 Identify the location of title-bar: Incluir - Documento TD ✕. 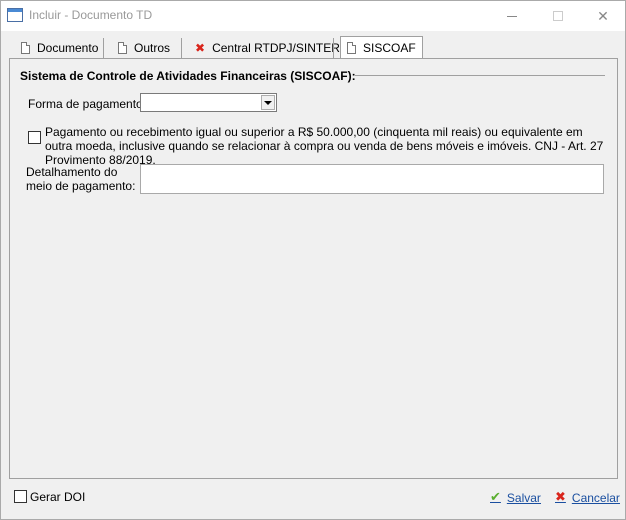
(313, 16).